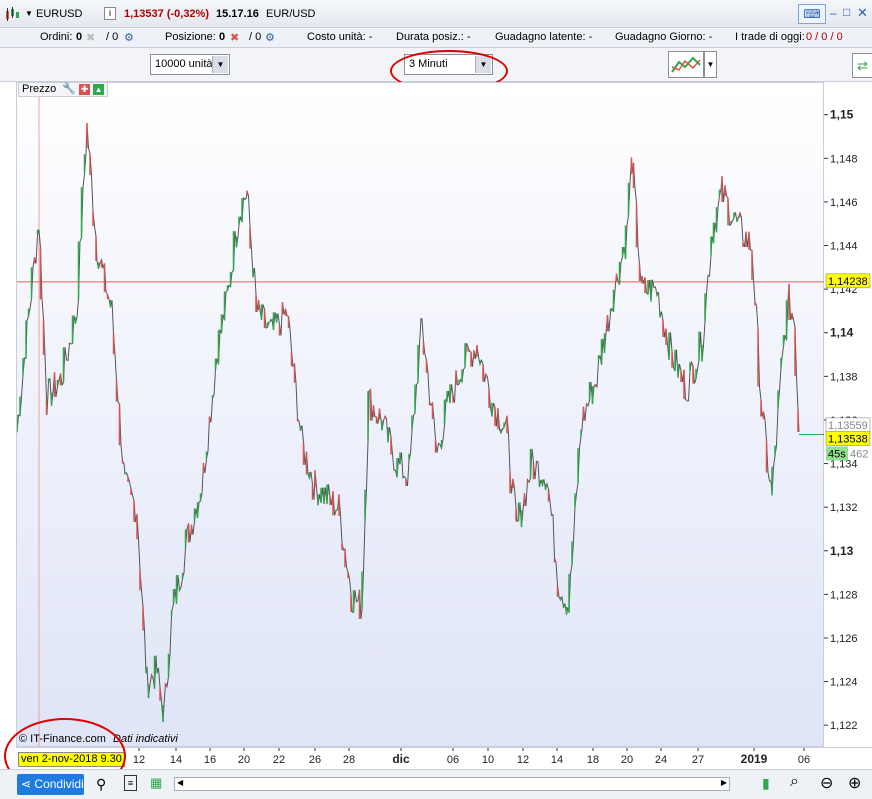 The width and height of the screenshot is (872, 799). Describe the element at coordinates (844, 159) in the screenshot. I see `y-tick-label: 1,148` at that location.